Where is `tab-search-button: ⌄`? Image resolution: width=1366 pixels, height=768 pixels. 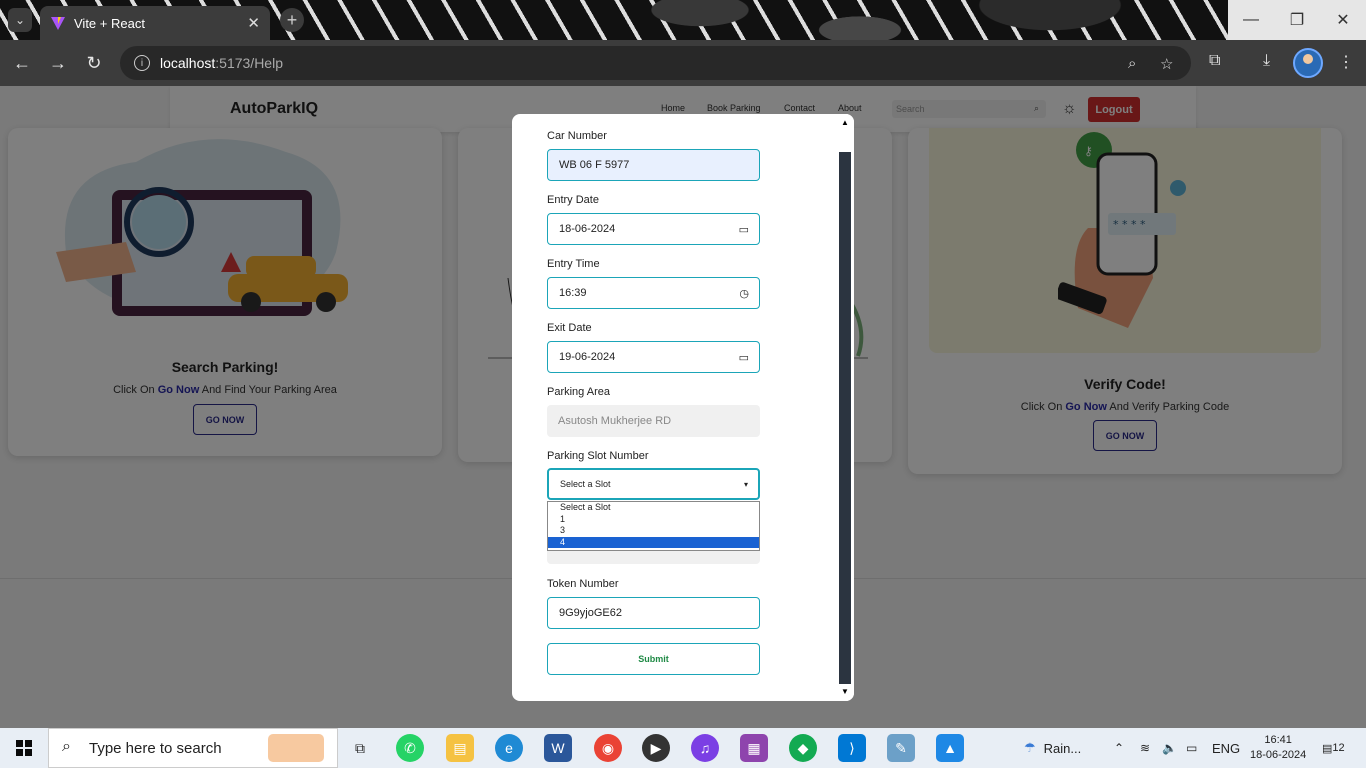
tab-search-button: ⌄ is located at coordinates (20, 20).